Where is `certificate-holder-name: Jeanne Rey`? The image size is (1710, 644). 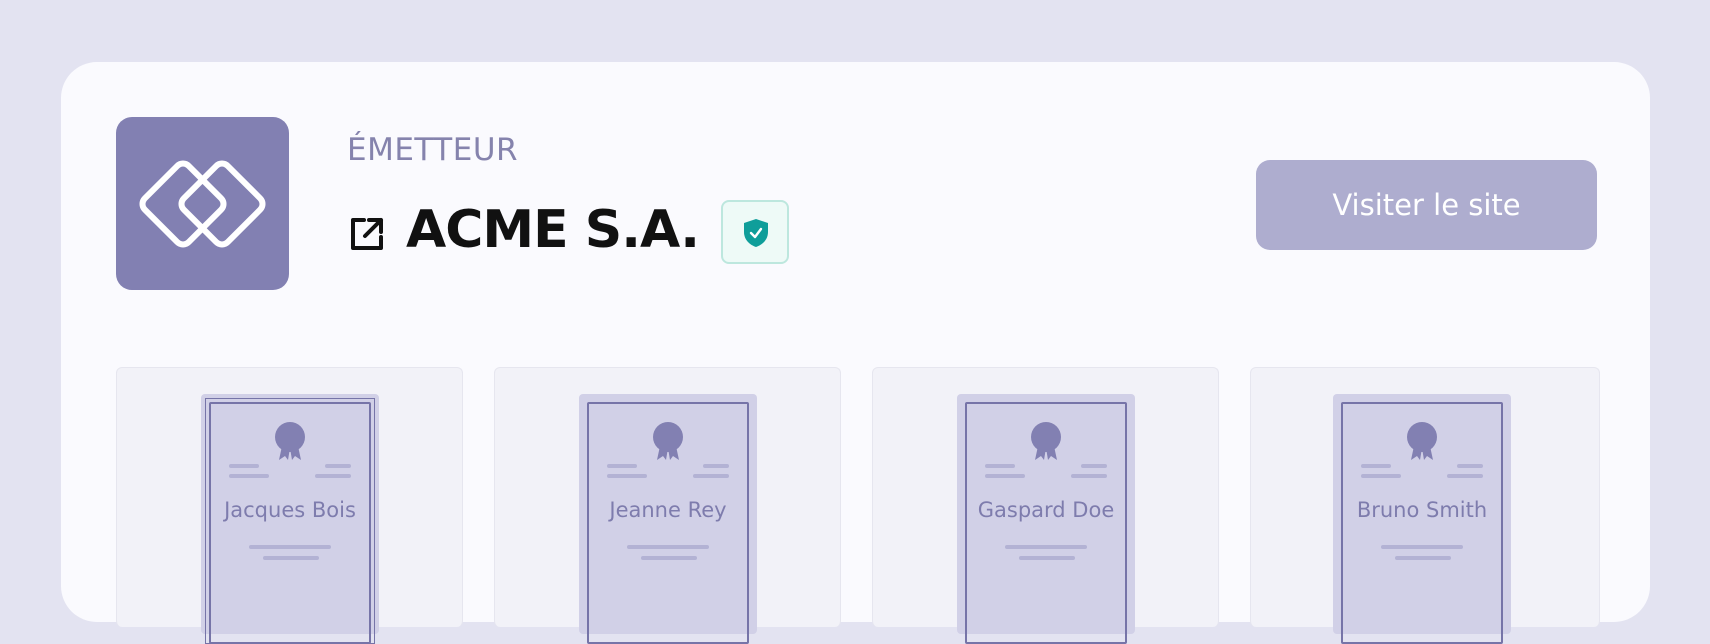 certificate-holder-name: Jeanne Rey is located at coordinates (668, 510).